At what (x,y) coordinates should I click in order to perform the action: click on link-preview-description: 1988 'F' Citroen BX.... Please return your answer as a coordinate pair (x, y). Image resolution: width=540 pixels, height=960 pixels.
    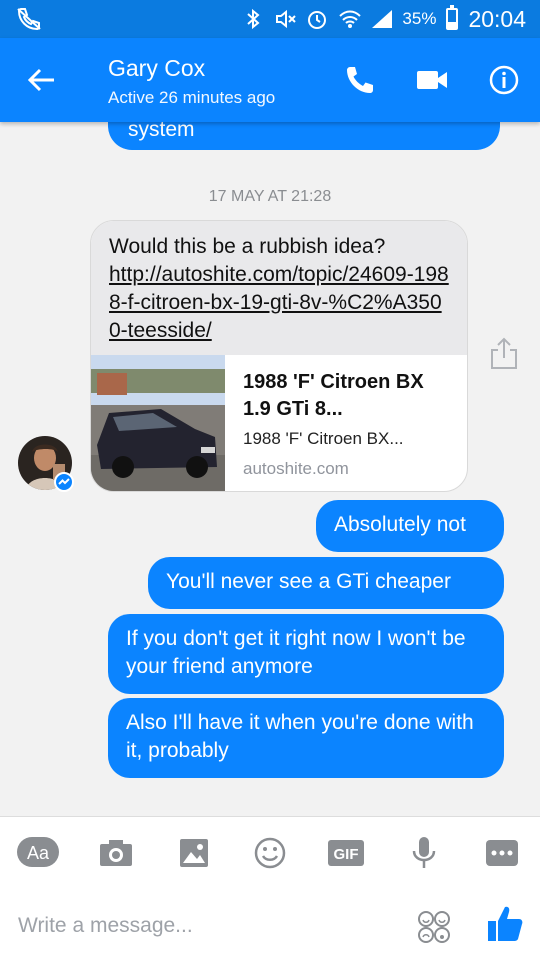
    Looking at the image, I should click on (323, 438).